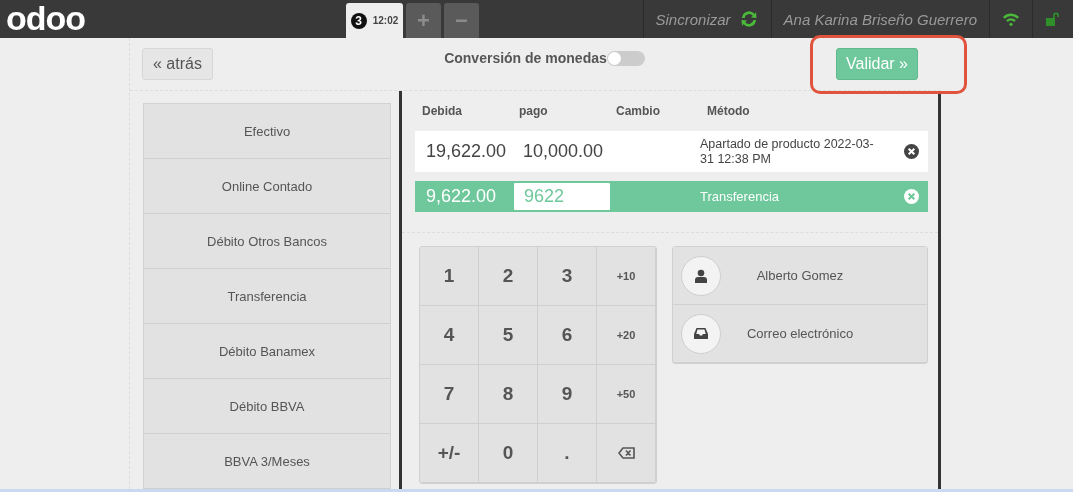 This screenshot has width=1073, height=492. What do you see at coordinates (626, 394) in the screenshot?
I see `numpad-key: +50` at bounding box center [626, 394].